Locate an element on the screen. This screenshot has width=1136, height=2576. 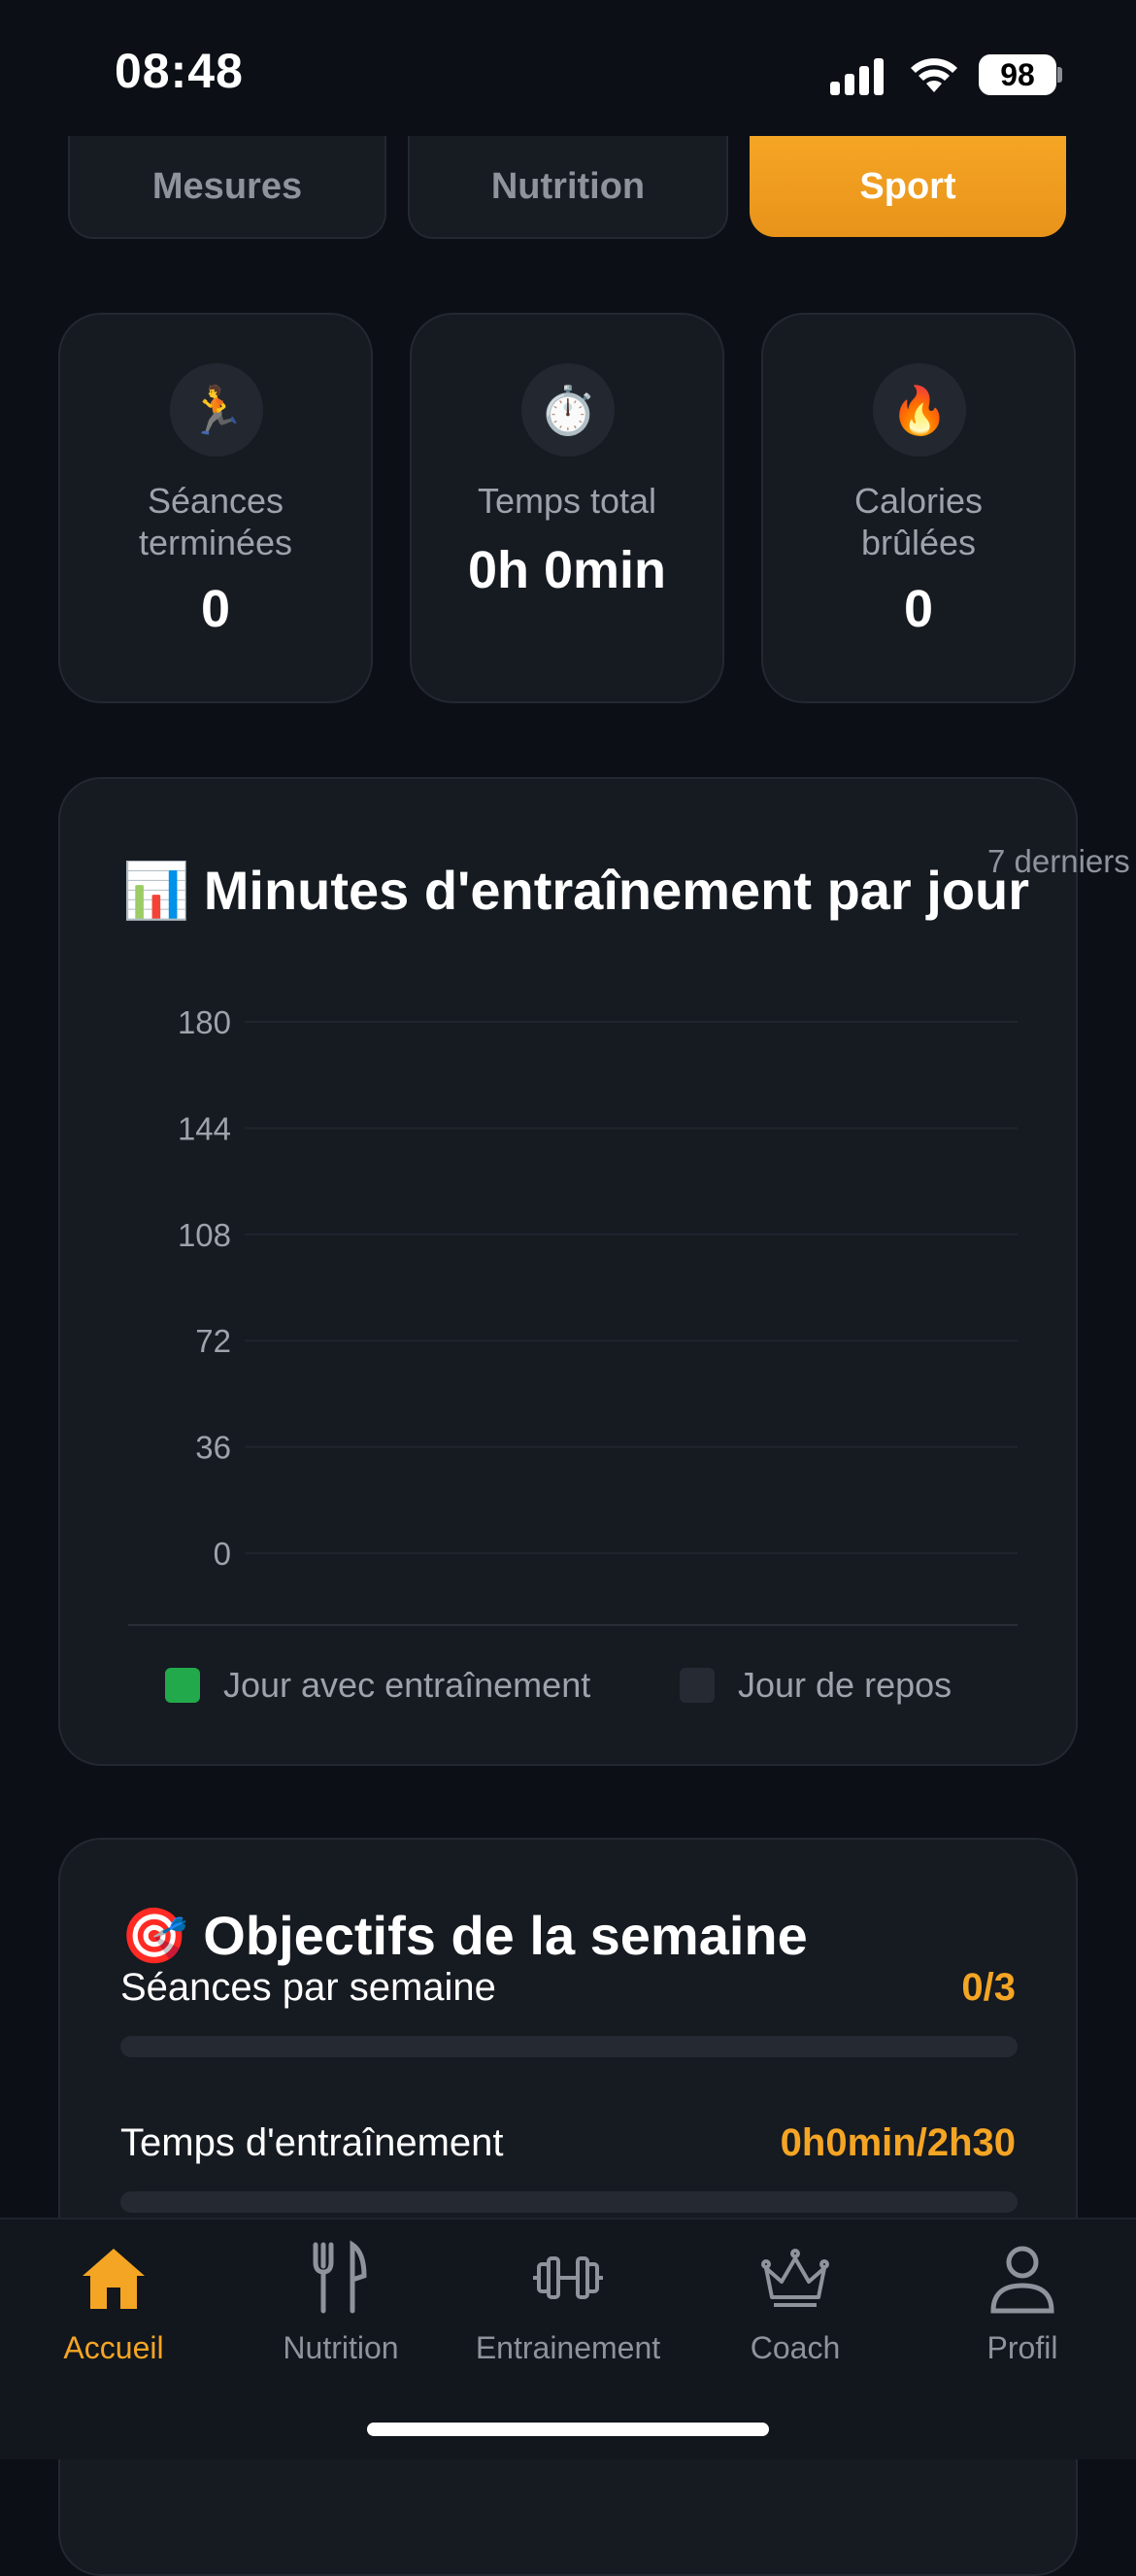
stat-card-calories: 🔥 Calories brûlées 0 is located at coordinates (918, 508).